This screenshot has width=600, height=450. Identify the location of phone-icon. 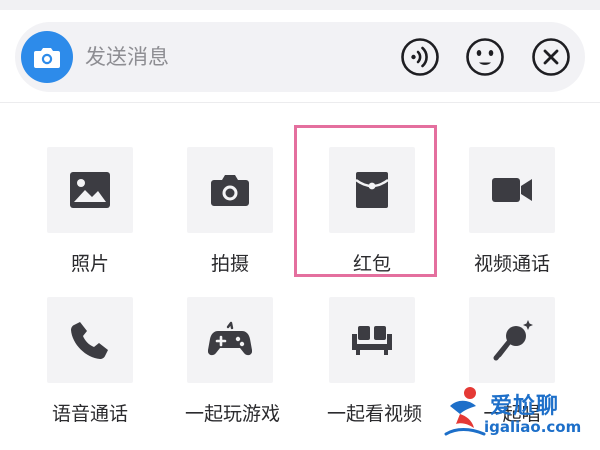
(89, 340).